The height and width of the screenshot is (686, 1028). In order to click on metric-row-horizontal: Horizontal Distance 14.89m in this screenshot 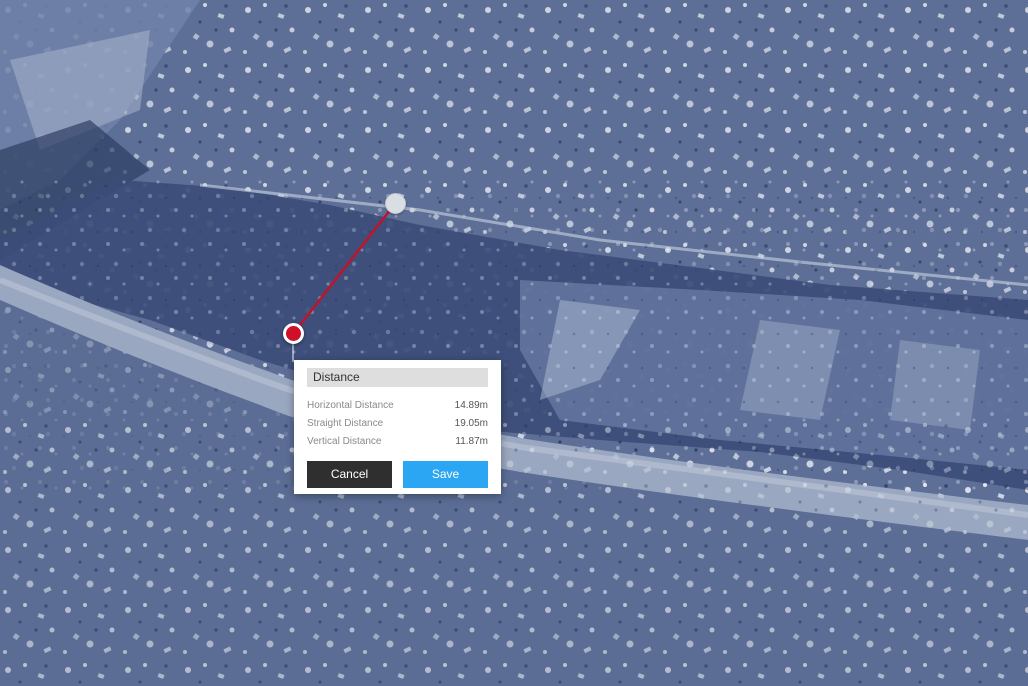, I will do `click(397, 406)`.